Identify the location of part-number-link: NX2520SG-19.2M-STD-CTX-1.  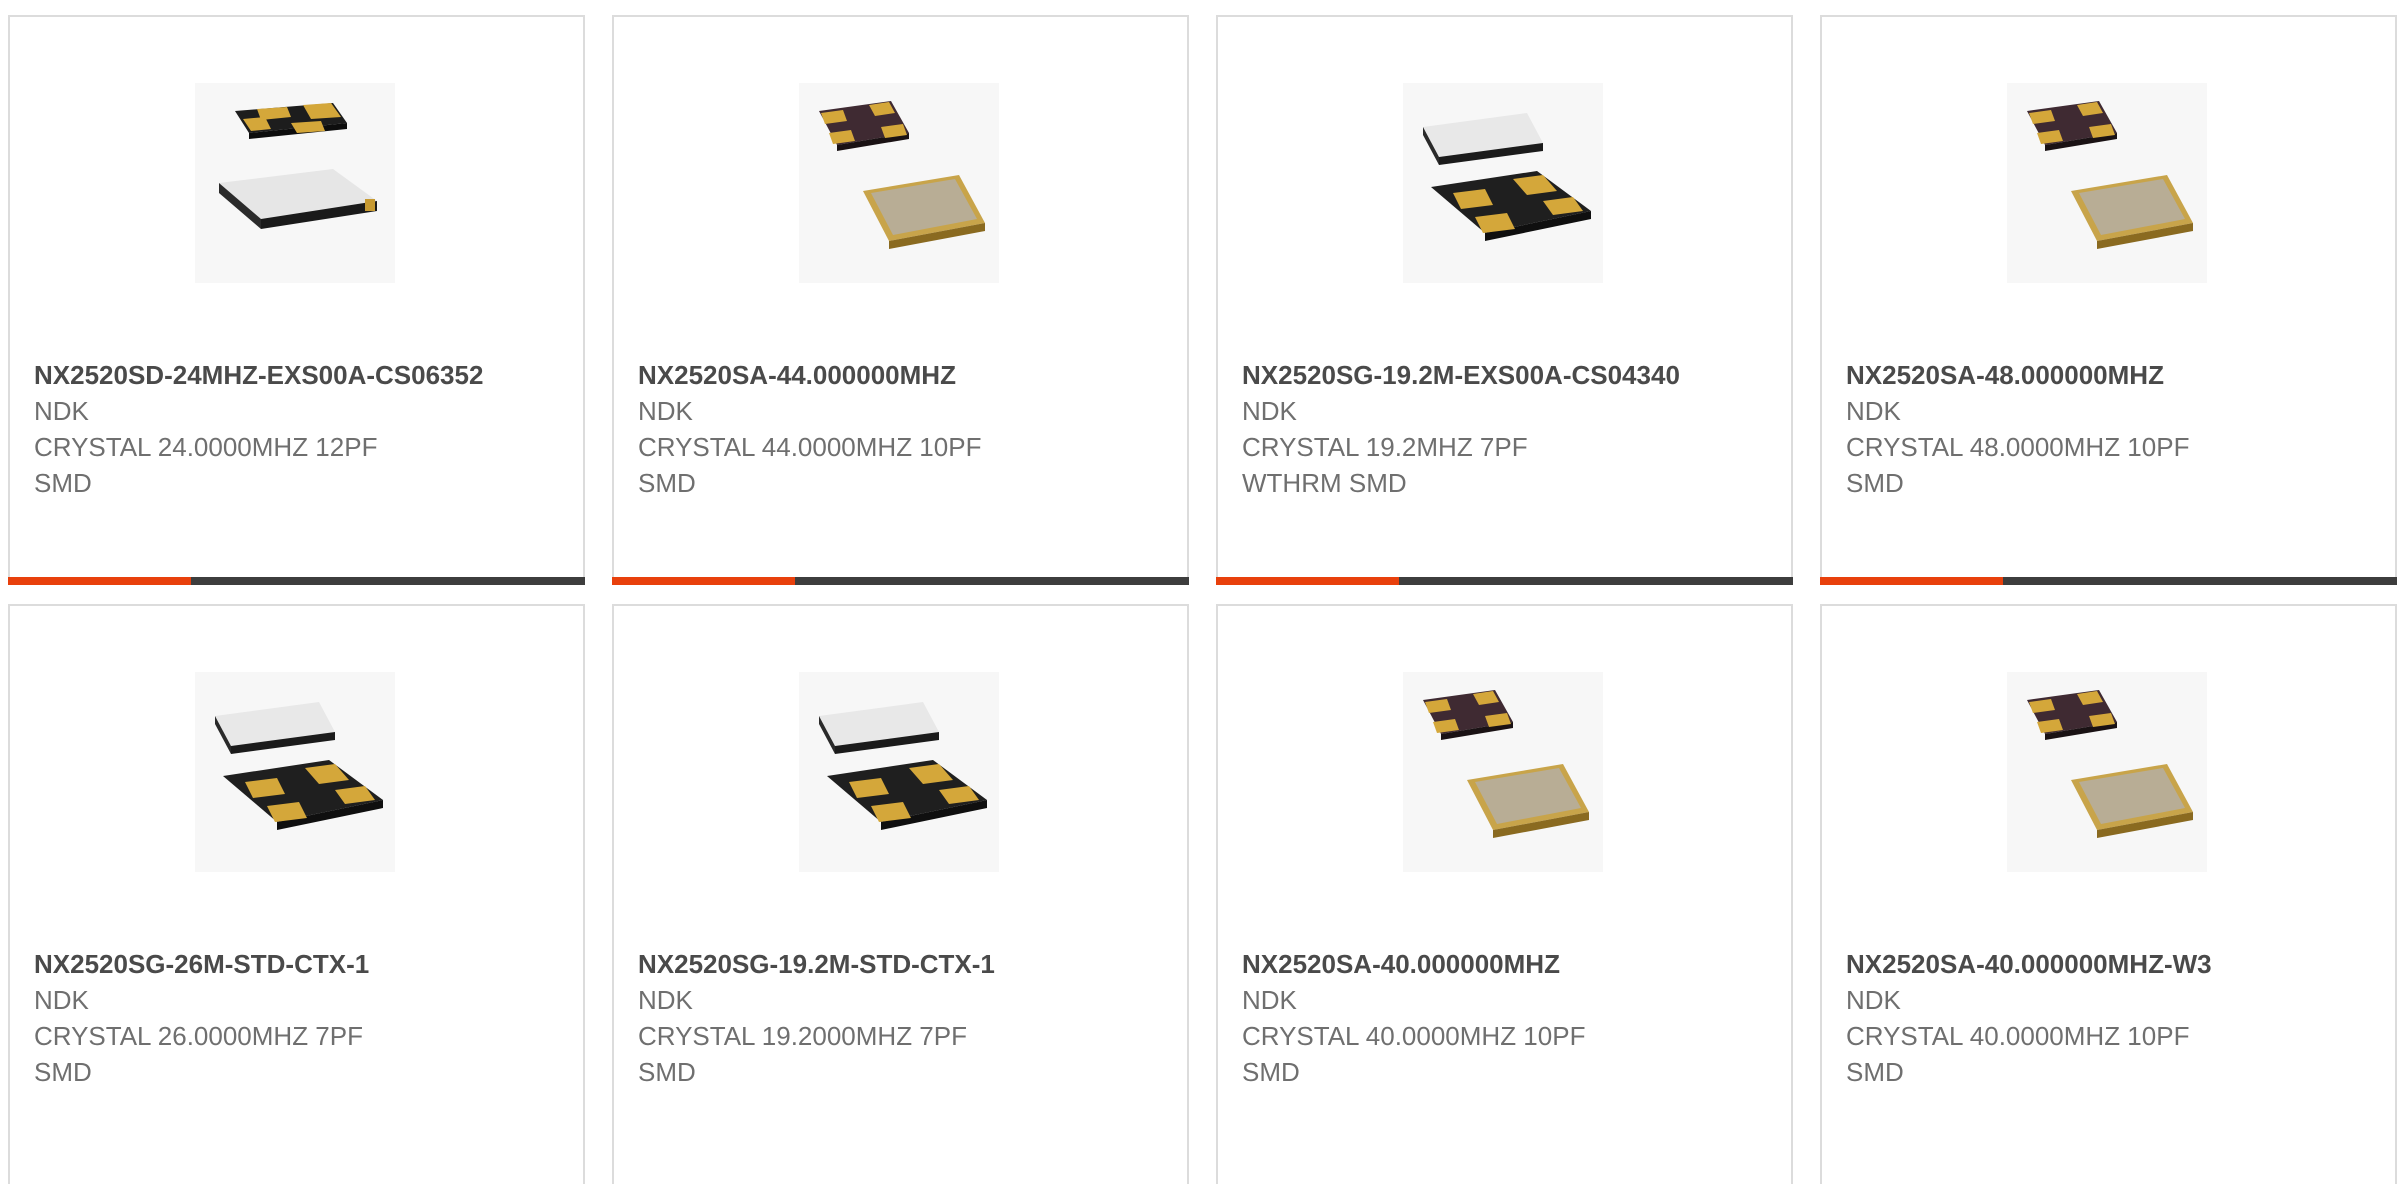
(907, 964).